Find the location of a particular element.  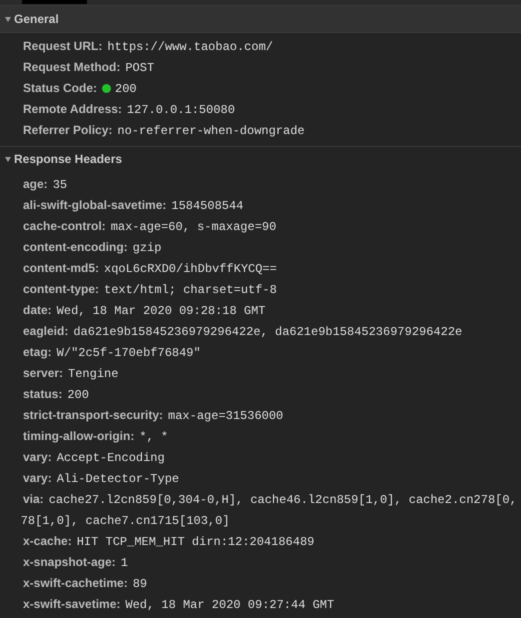

header-name: content-md5: is located at coordinates (61, 268).